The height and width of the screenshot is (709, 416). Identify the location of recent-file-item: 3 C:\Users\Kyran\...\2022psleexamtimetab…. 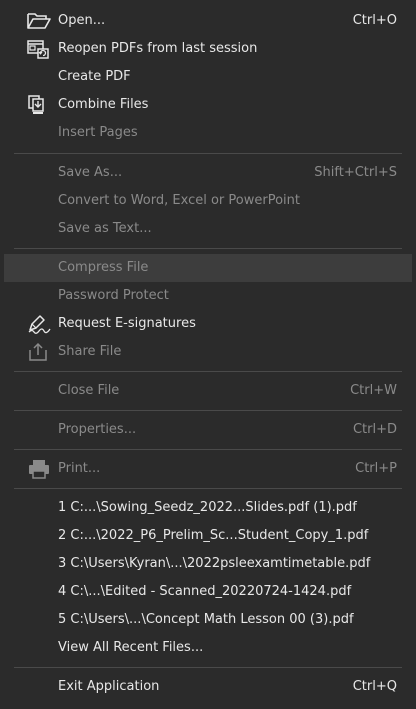
(208, 564).